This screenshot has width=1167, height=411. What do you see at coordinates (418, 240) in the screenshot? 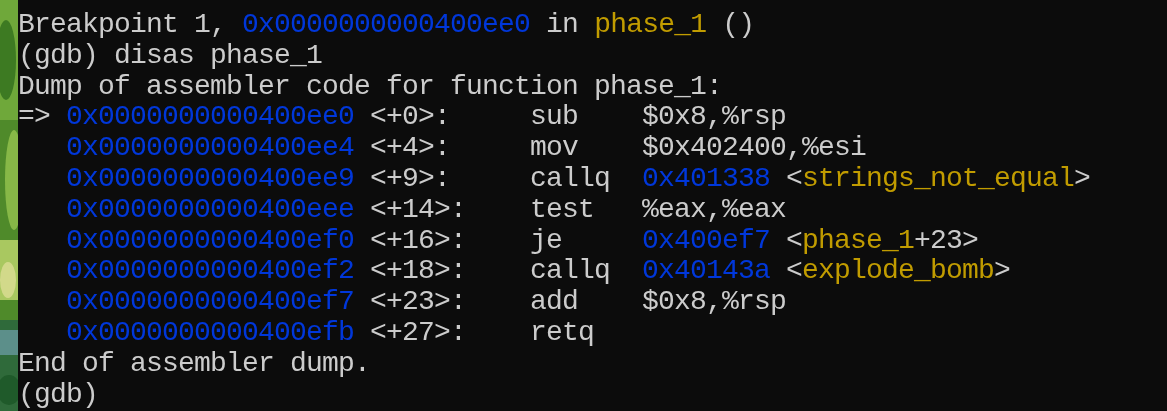
I see `instruction-offset: <+16>:` at bounding box center [418, 240].